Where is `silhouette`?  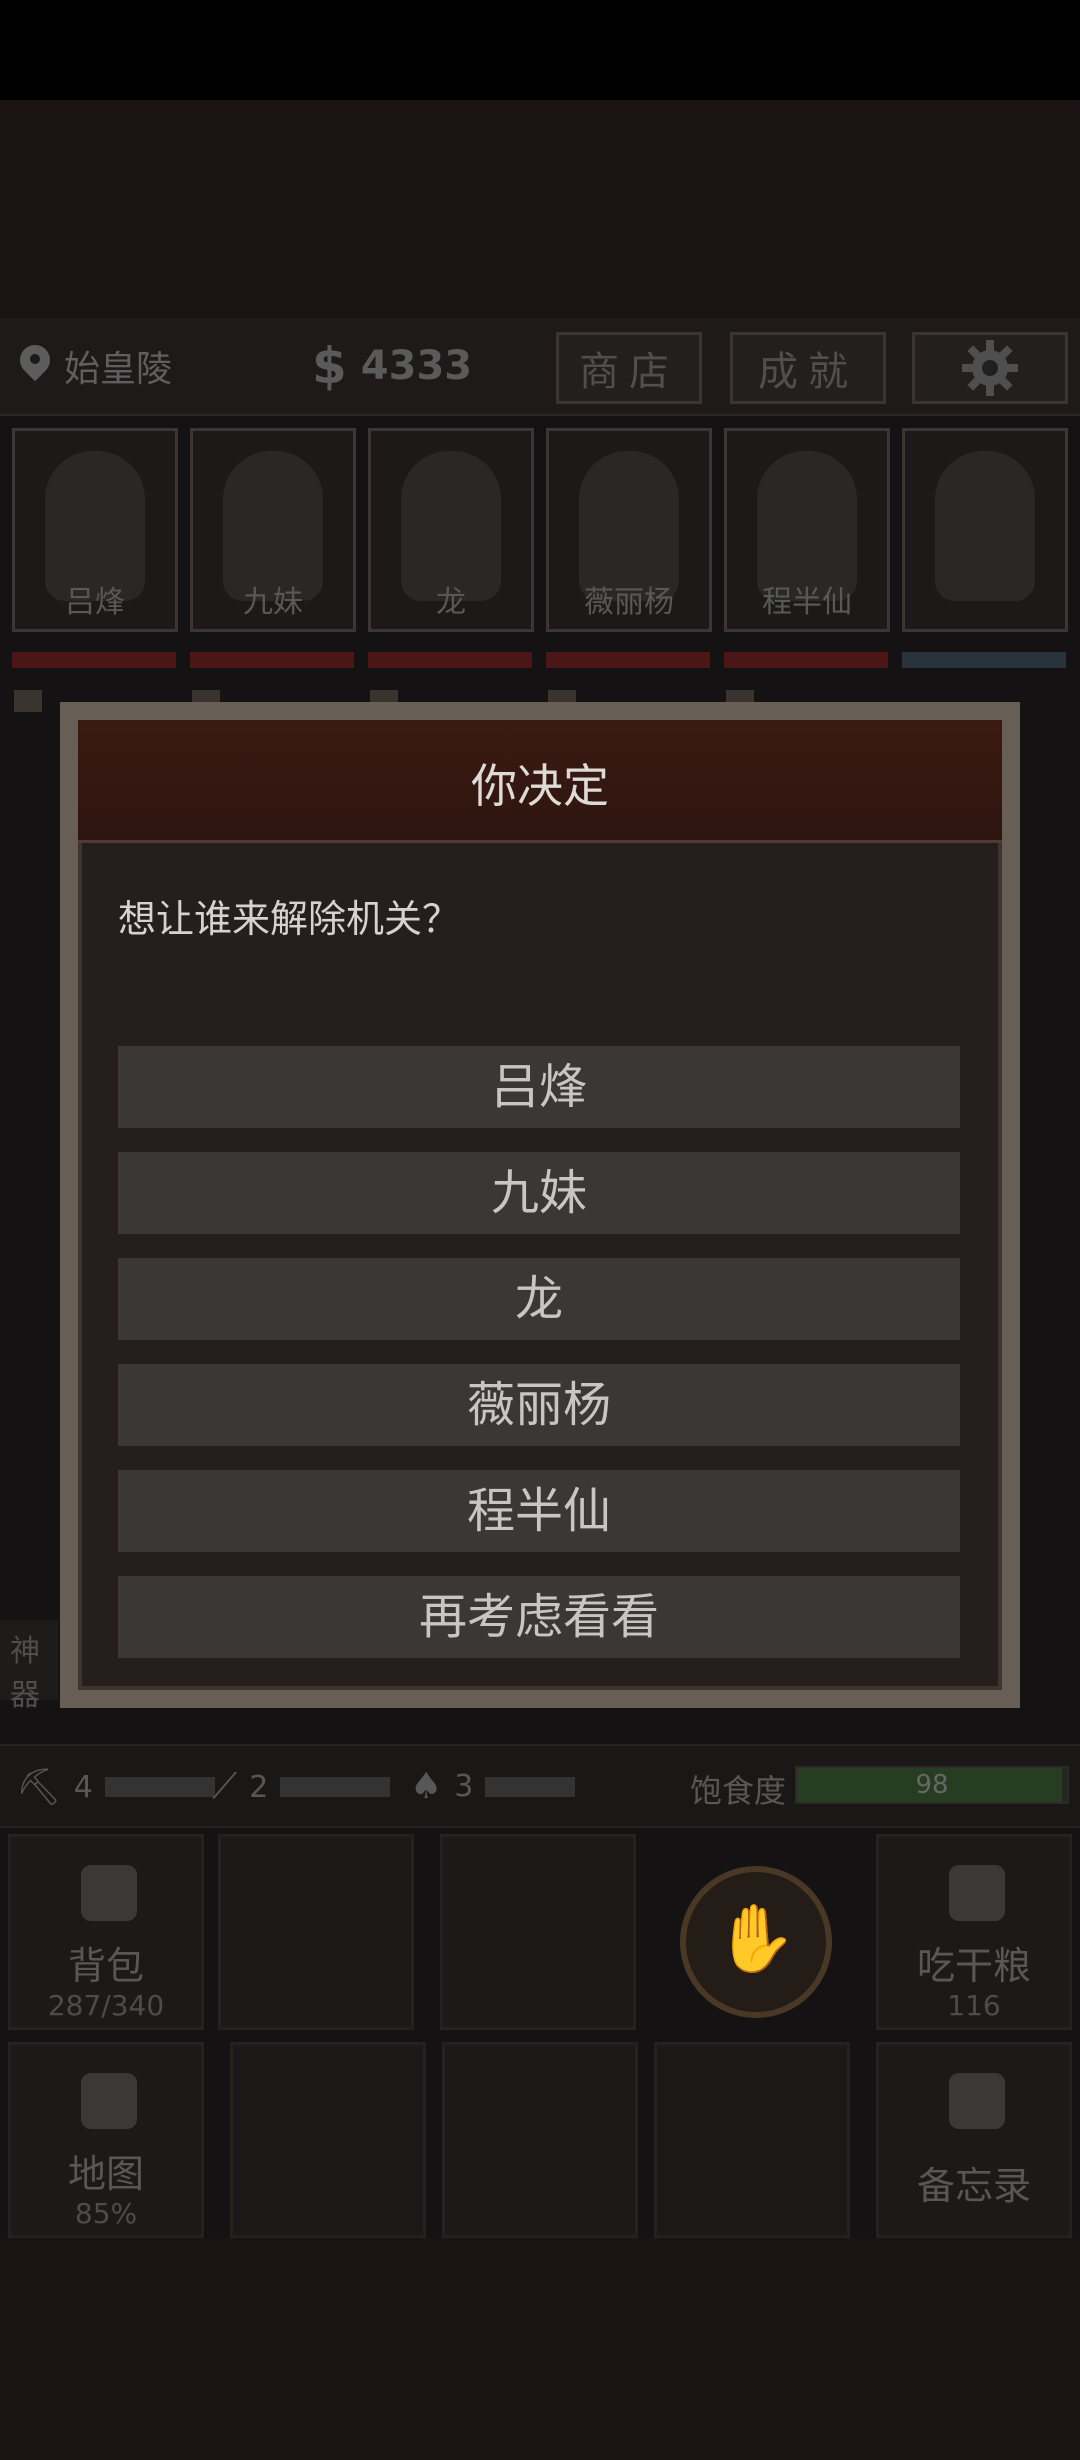 silhouette is located at coordinates (985, 526).